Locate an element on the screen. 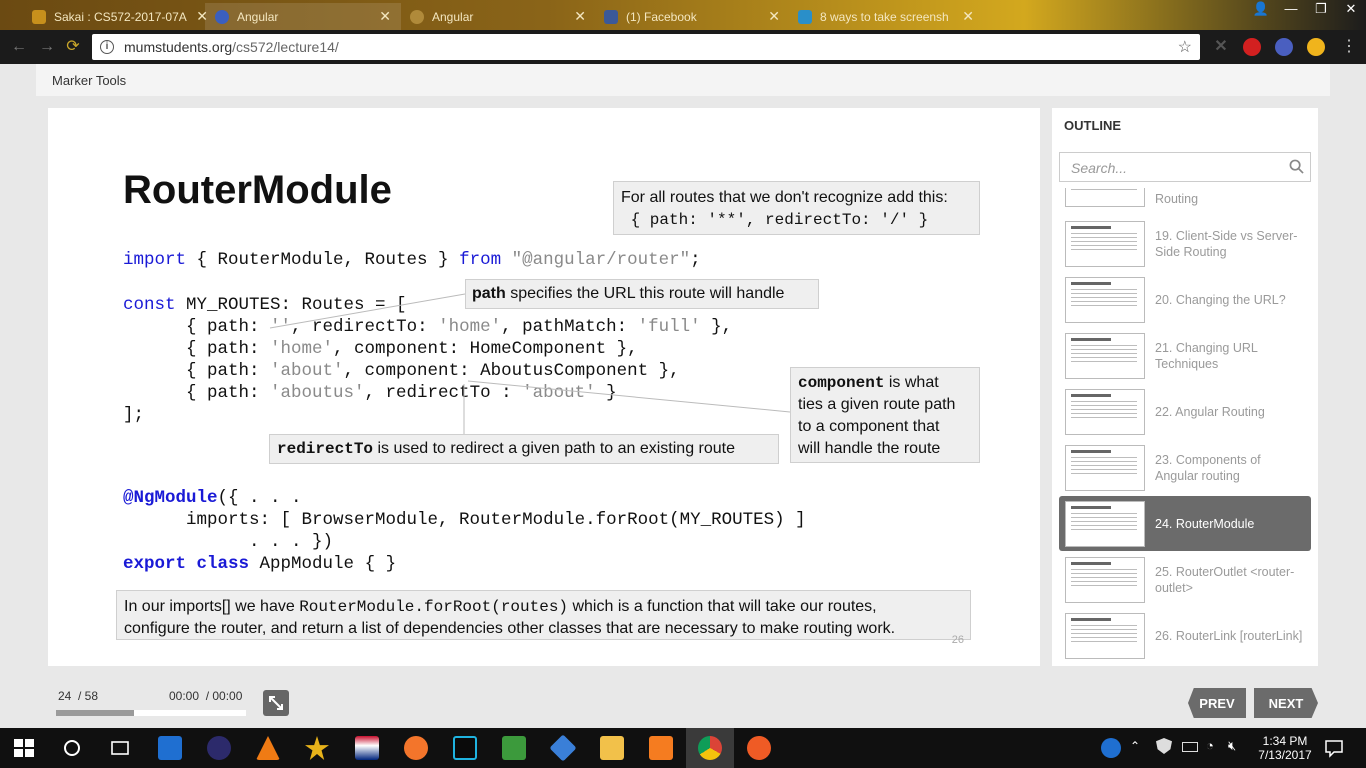 This screenshot has height=768, width=1366. notifications-icon is located at coordinates (1334, 748).